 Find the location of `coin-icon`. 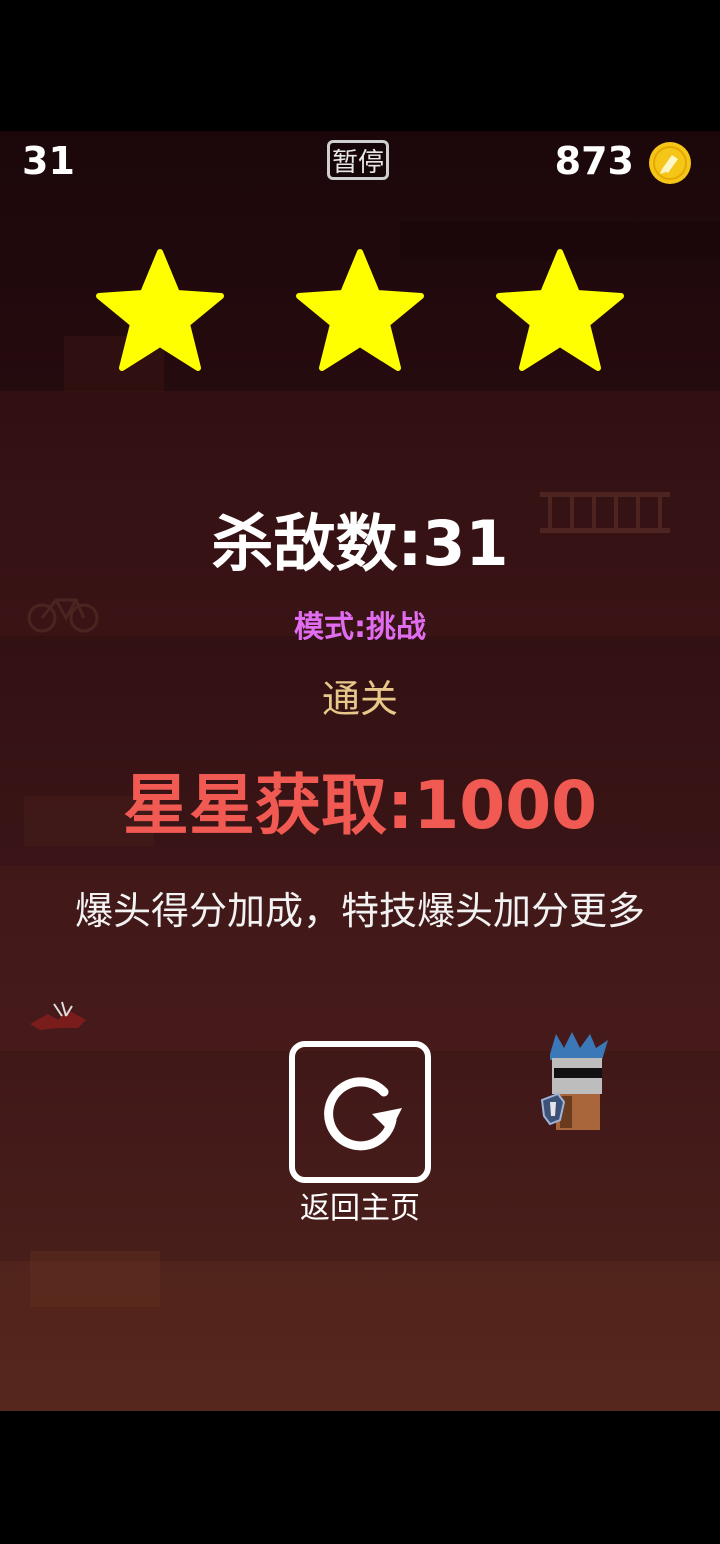

coin-icon is located at coordinates (670, 163).